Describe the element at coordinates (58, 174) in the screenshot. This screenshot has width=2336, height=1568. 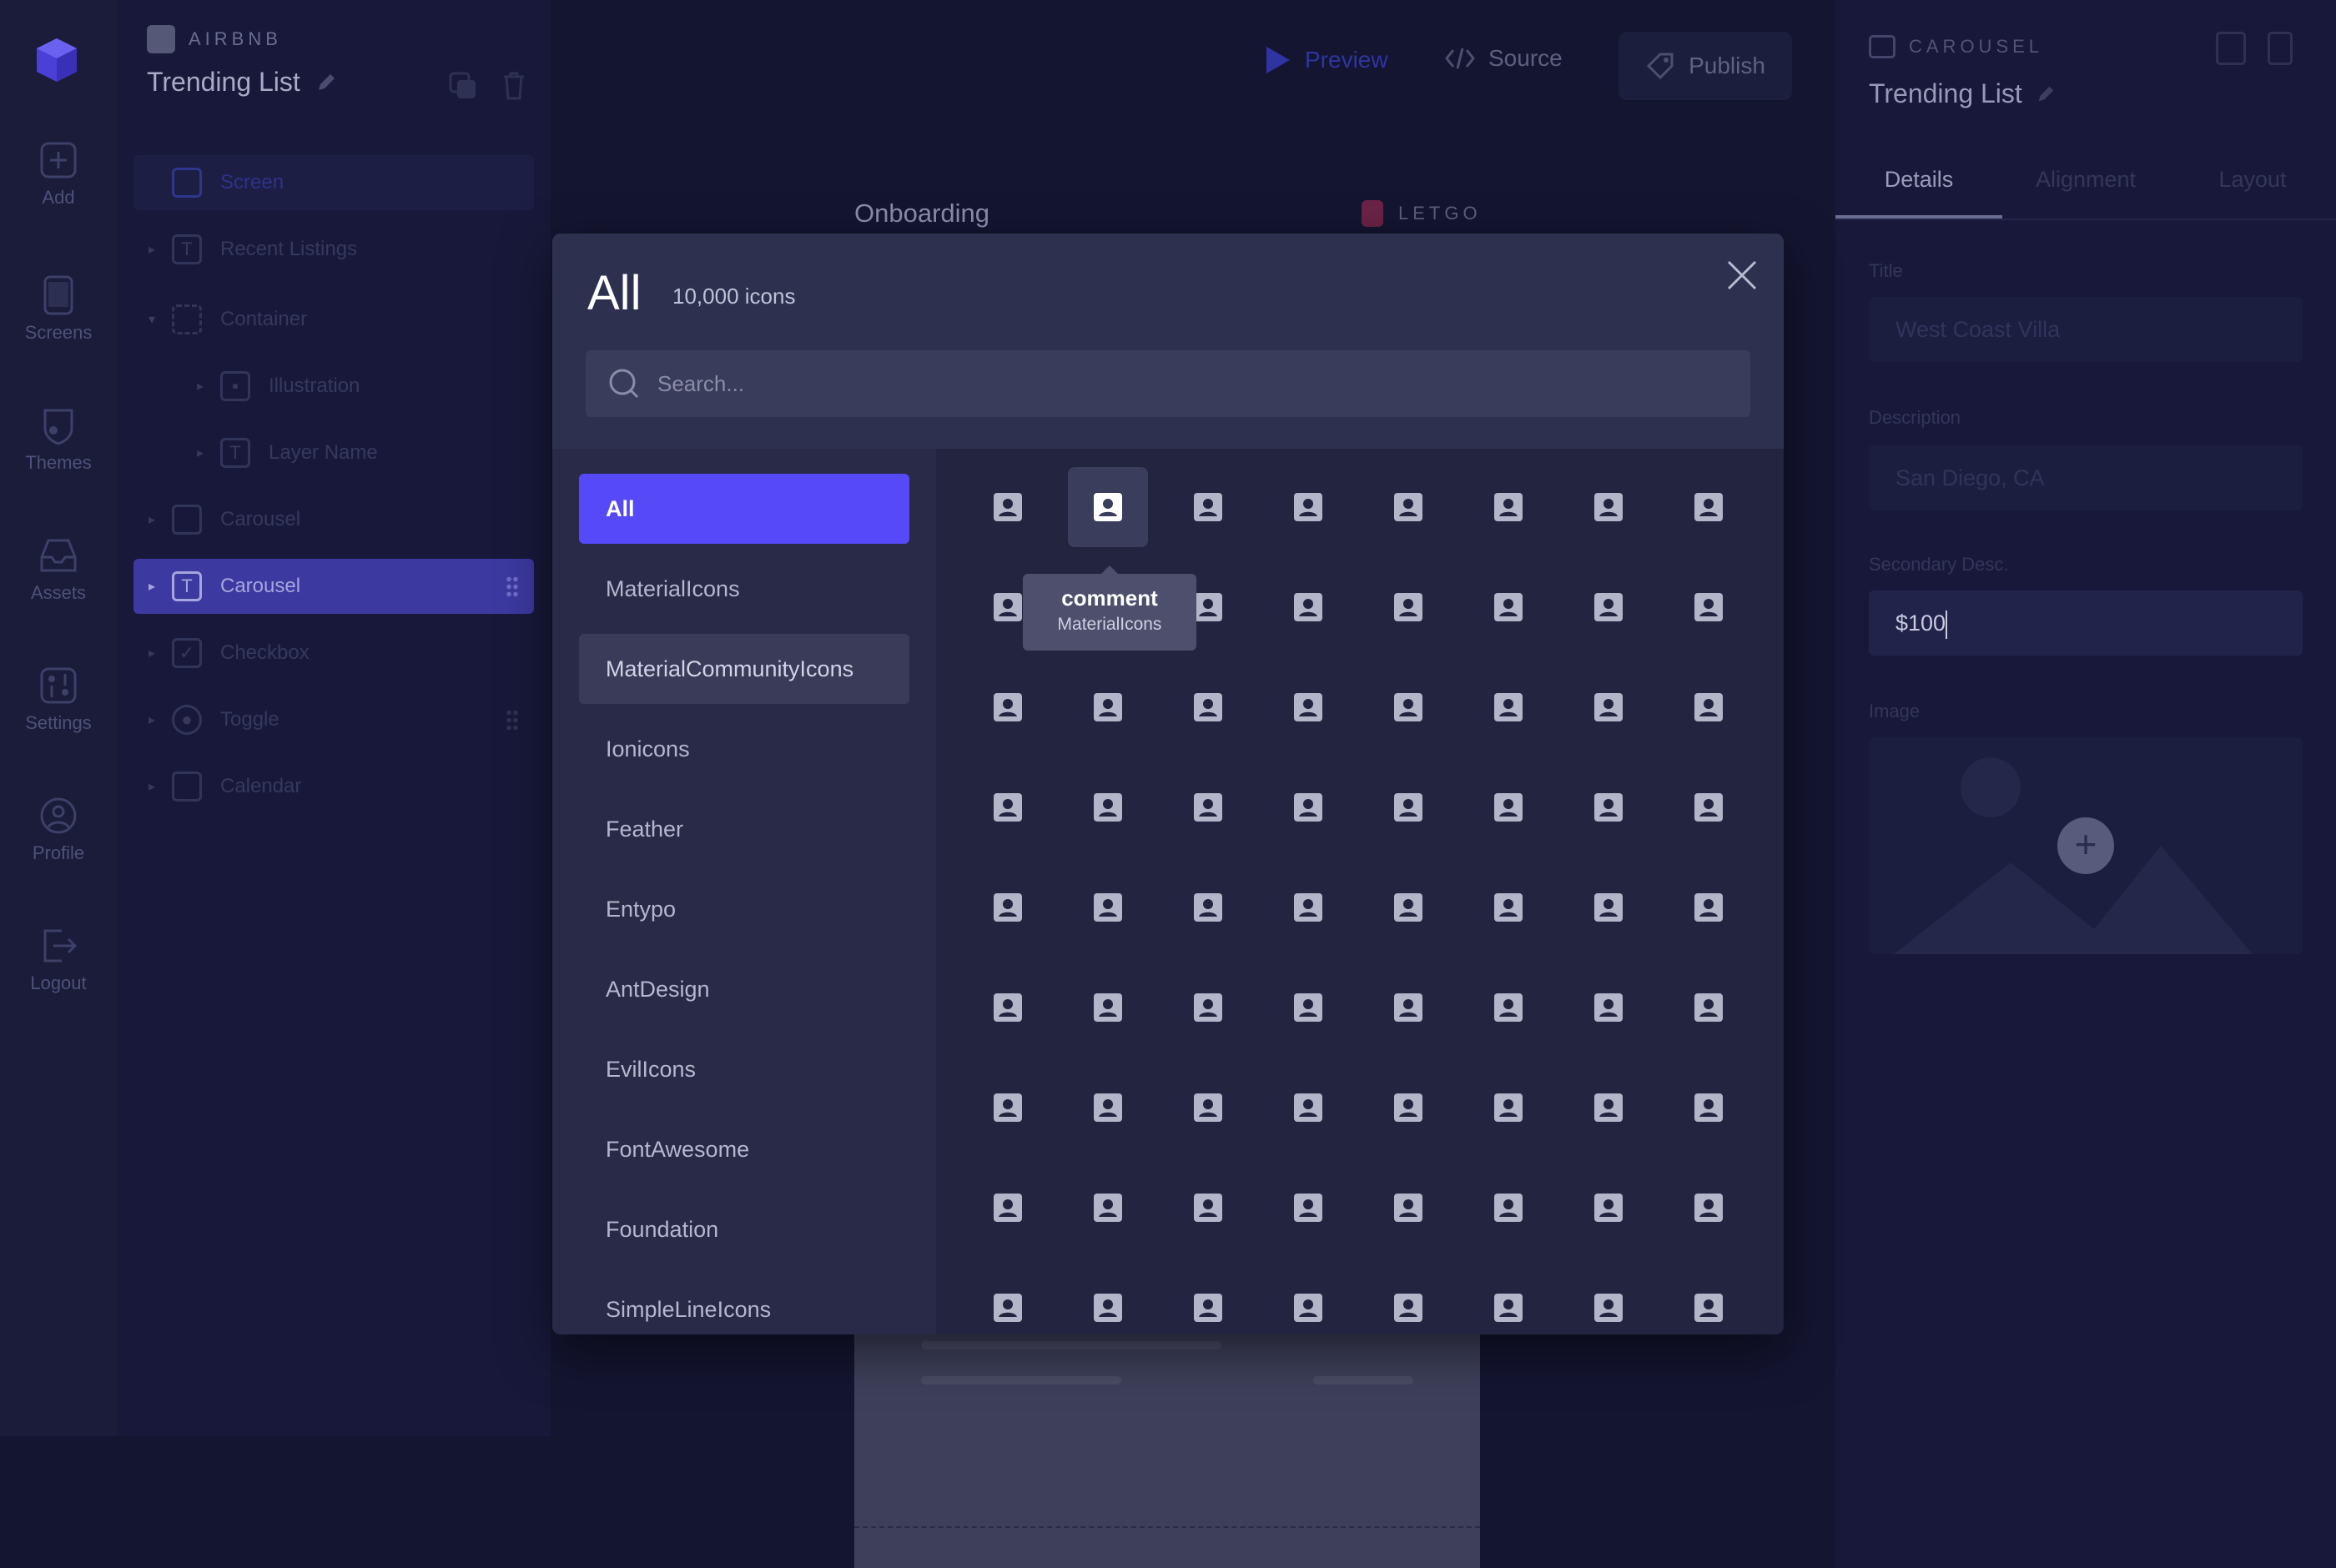
I see `nav-add: Add` at that location.